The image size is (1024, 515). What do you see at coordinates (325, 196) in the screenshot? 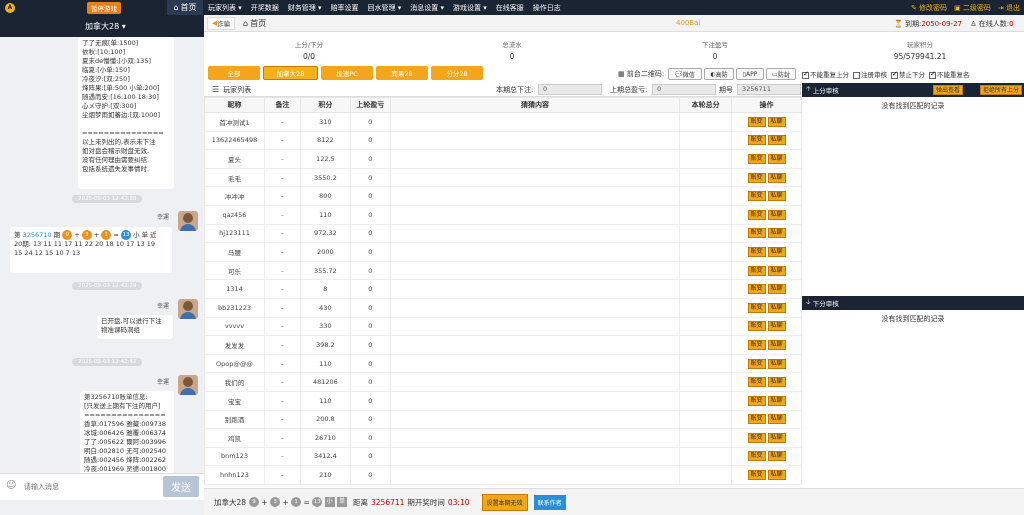
I see `cell-points: 800` at bounding box center [325, 196].